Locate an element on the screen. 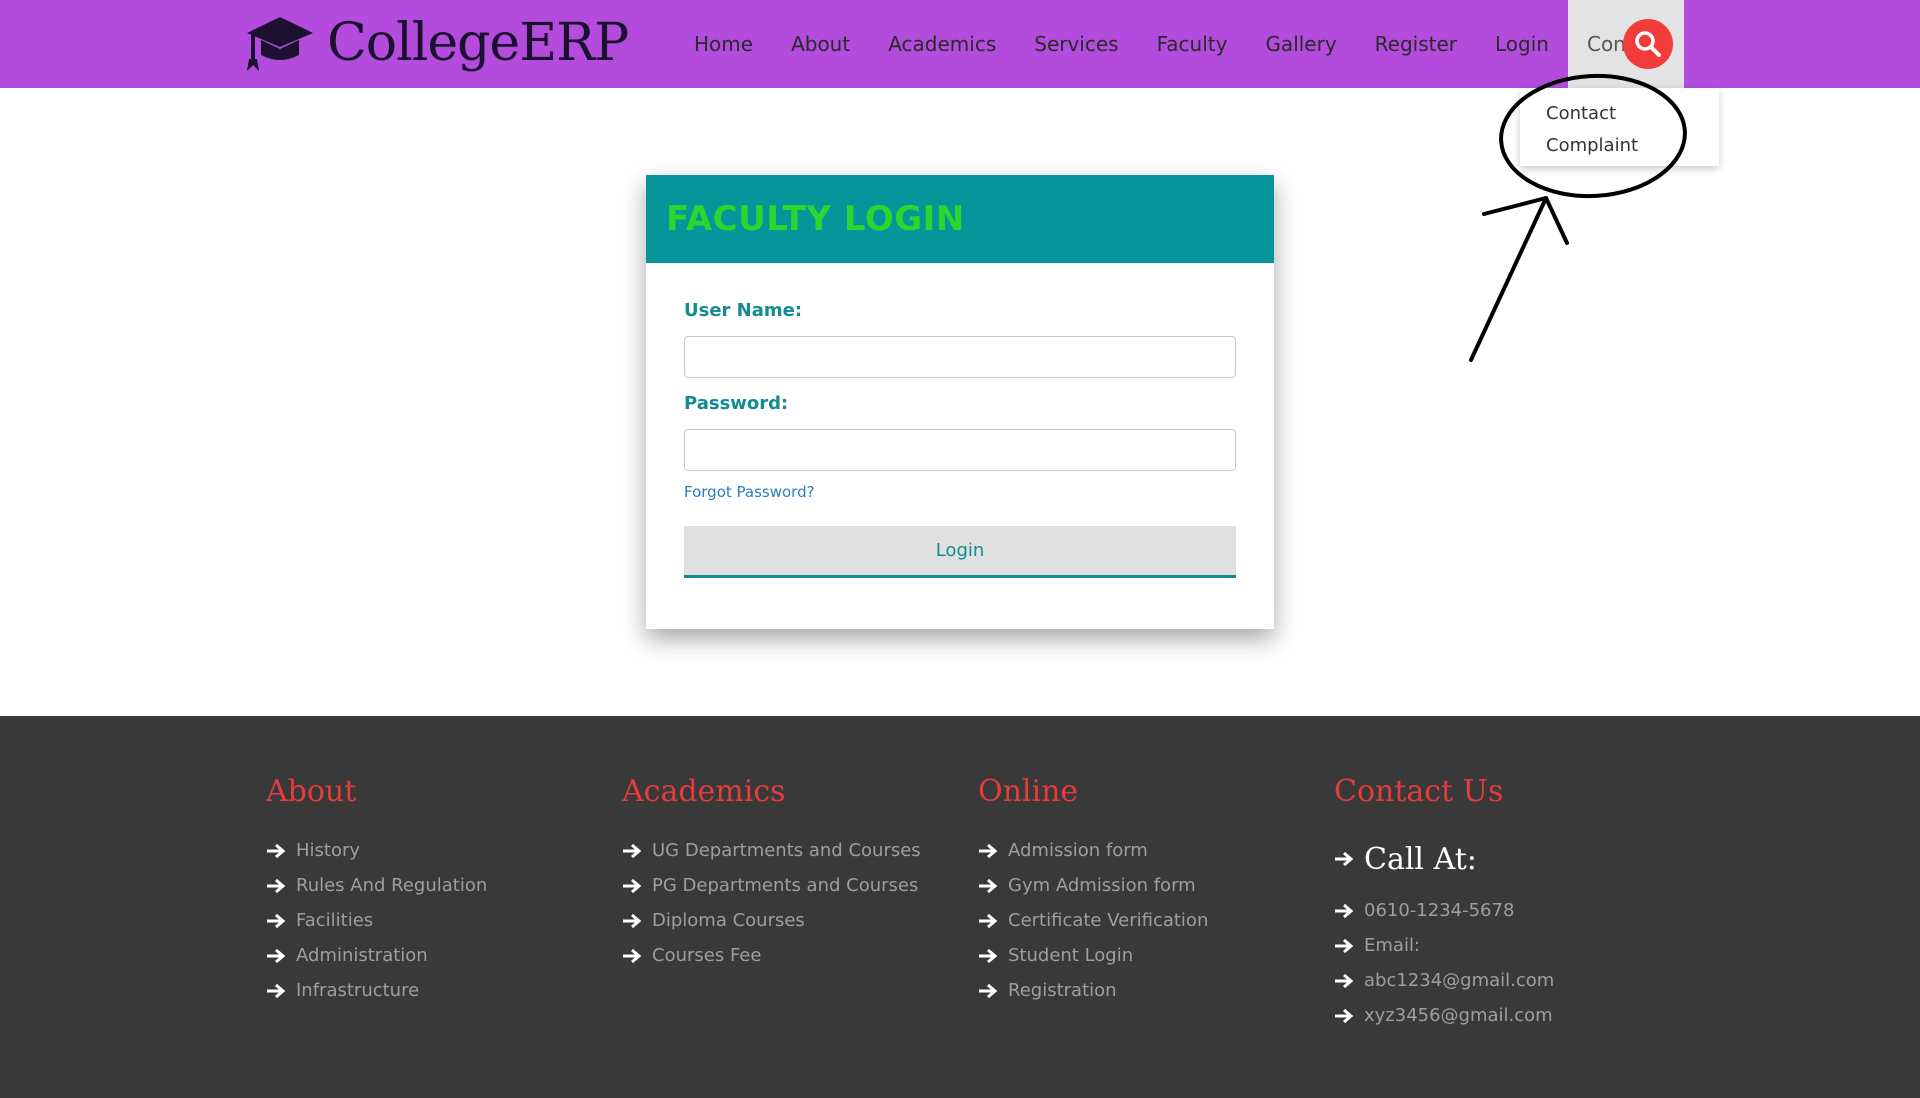 The image size is (1920, 1098). call-at-heading: Call At: is located at coordinates (1444, 859).